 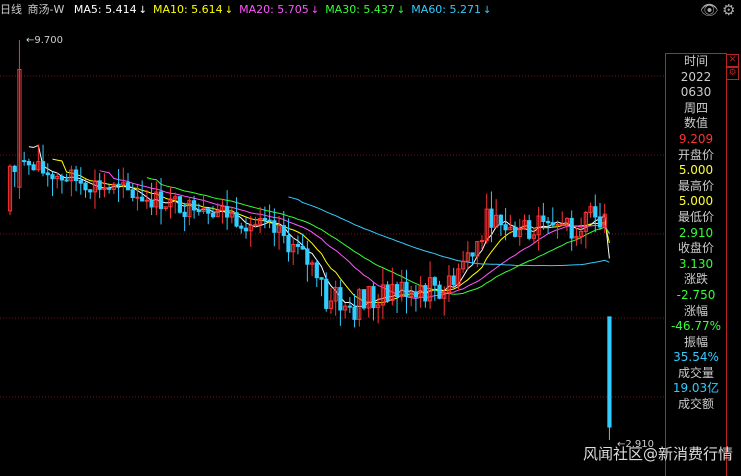 I want to click on panel-row: 开盘价, so click(x=695, y=154).